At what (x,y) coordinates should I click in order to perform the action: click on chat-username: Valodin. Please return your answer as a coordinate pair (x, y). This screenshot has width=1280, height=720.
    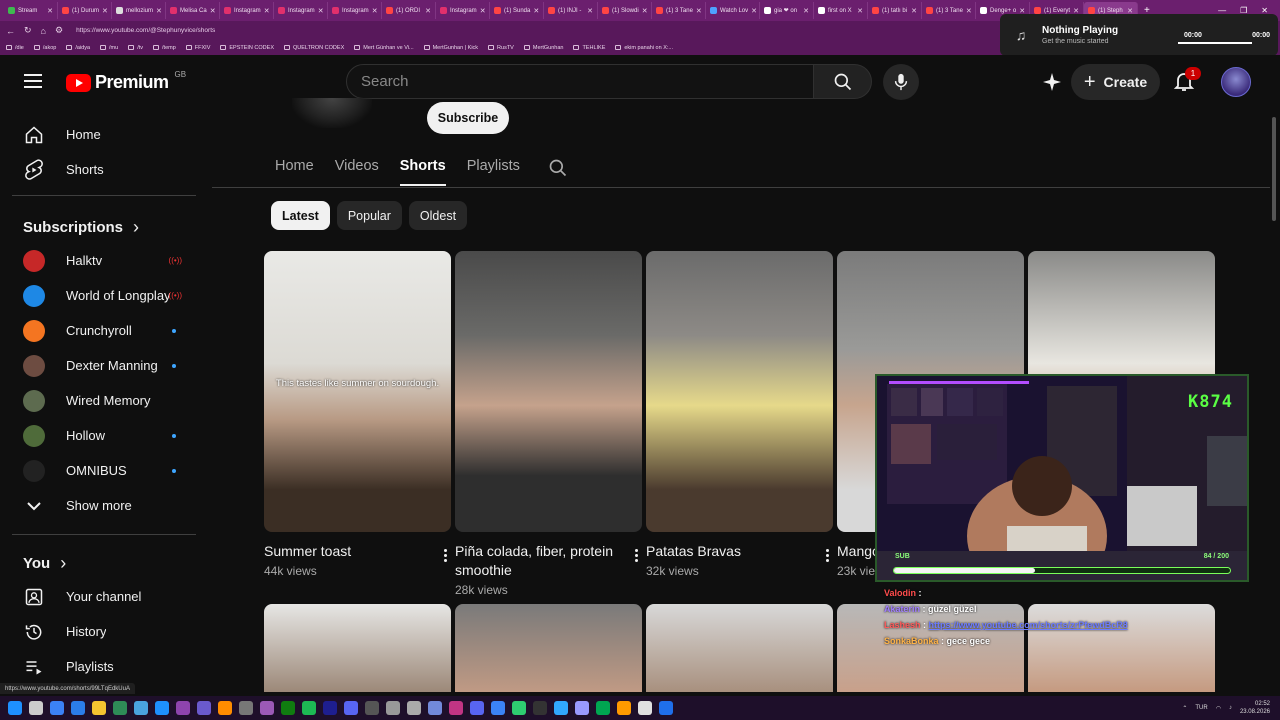
    Looking at the image, I should click on (900, 593).